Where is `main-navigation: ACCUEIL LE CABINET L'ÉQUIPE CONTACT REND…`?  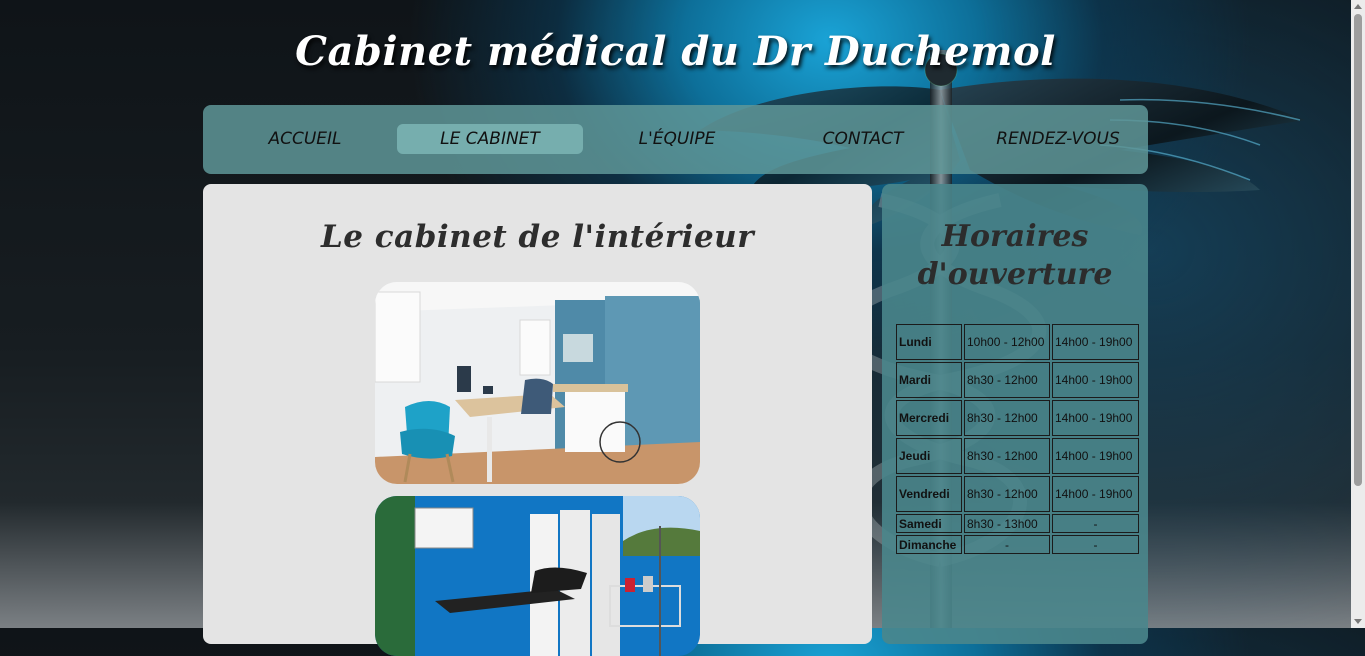 main-navigation: ACCUEIL LE CABINET L'ÉQUIPE CONTACT REND… is located at coordinates (675, 139).